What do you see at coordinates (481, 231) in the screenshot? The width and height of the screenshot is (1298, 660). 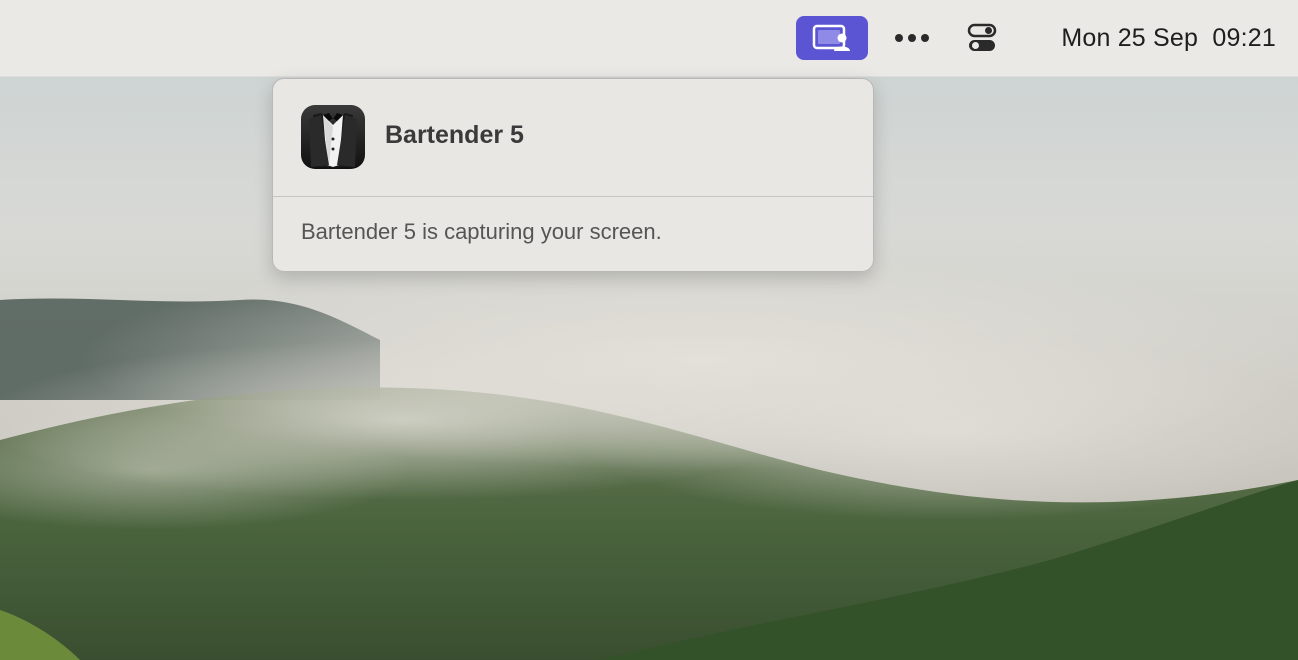 I see `popover-capture-message: Bartender 5 is capturing your screen.` at bounding box center [481, 231].